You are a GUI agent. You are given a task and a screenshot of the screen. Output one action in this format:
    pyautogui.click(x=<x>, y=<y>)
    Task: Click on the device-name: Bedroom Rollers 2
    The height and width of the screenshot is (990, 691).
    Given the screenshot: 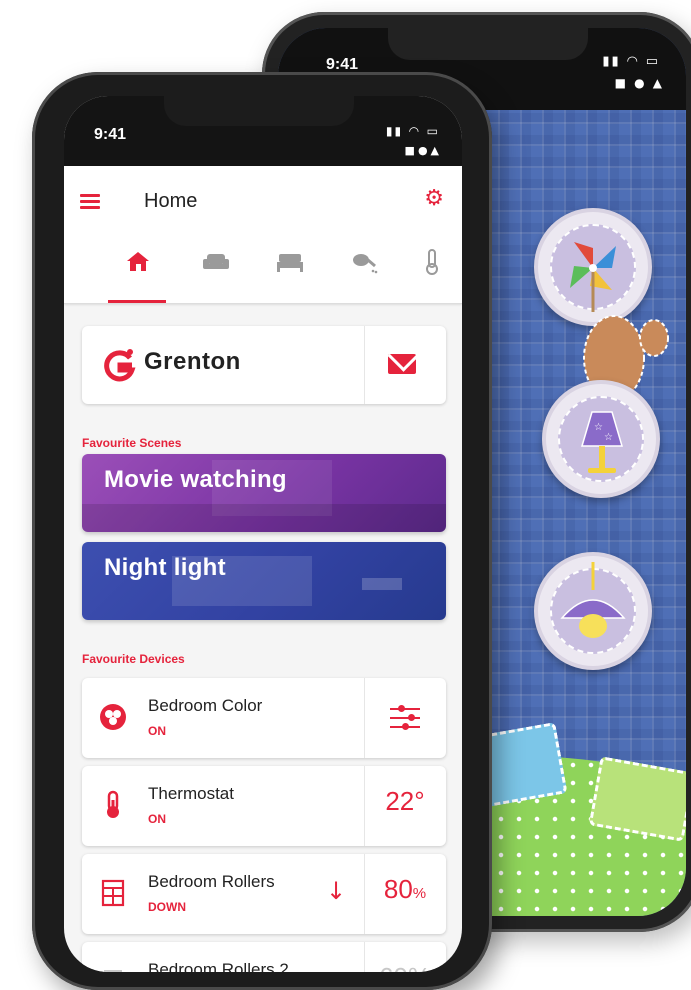 What is the action you would take?
    pyautogui.click(x=218, y=966)
    